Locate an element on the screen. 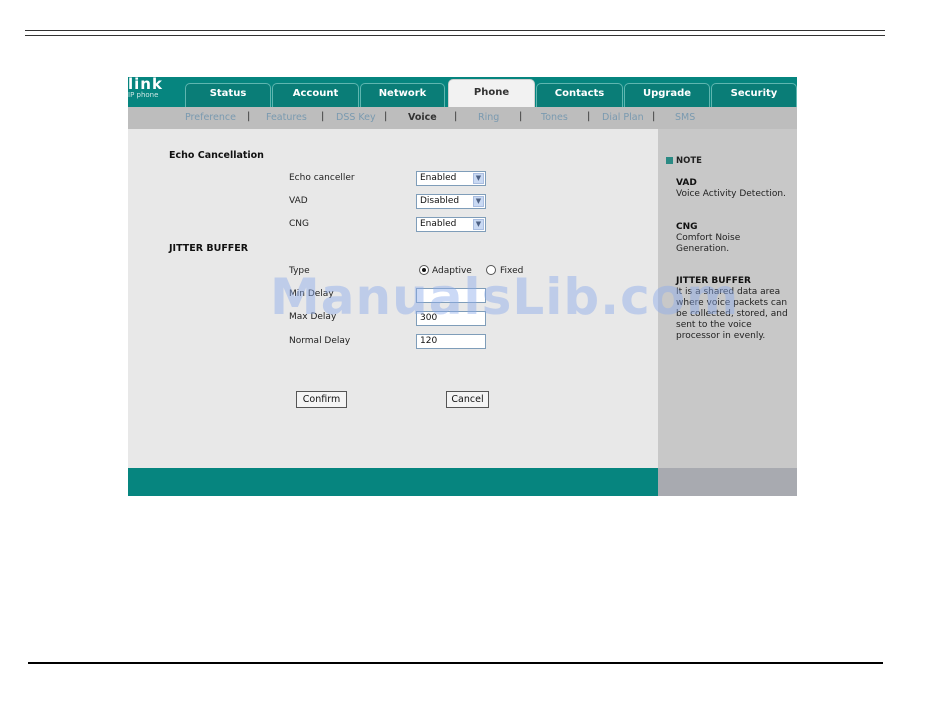 Image resolution: width=950 pixels, height=709 pixels. tab-phone: Phone is located at coordinates (491, 93).